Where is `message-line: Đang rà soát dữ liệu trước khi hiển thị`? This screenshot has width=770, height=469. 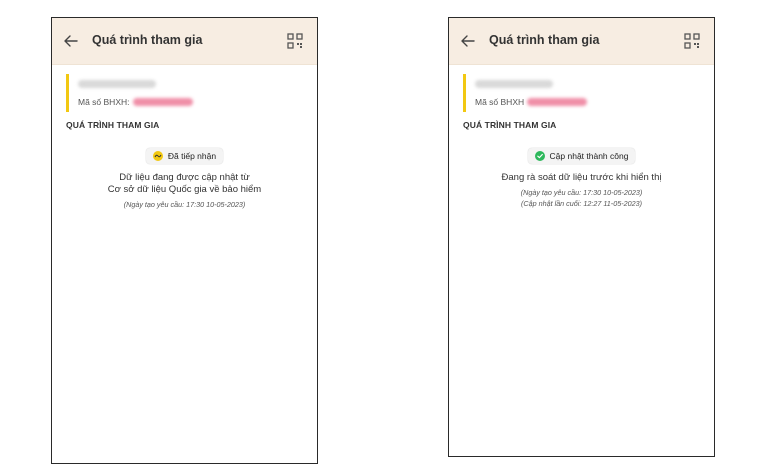
message-line: Đang rà soát dữ liệu trước khi hiển thị is located at coordinates (581, 177).